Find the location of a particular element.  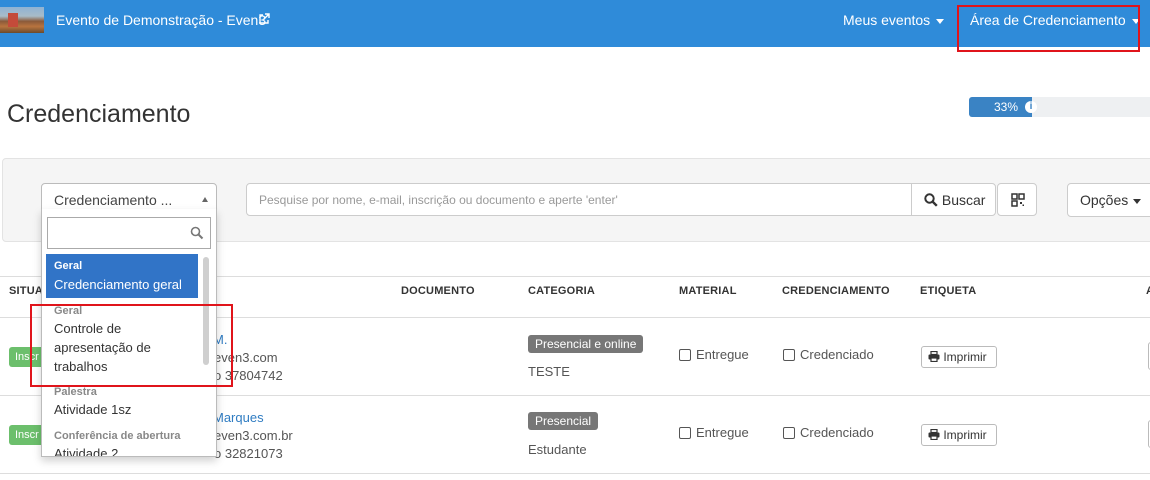

my-events-menu: Meus eventos is located at coordinates (894, 20).